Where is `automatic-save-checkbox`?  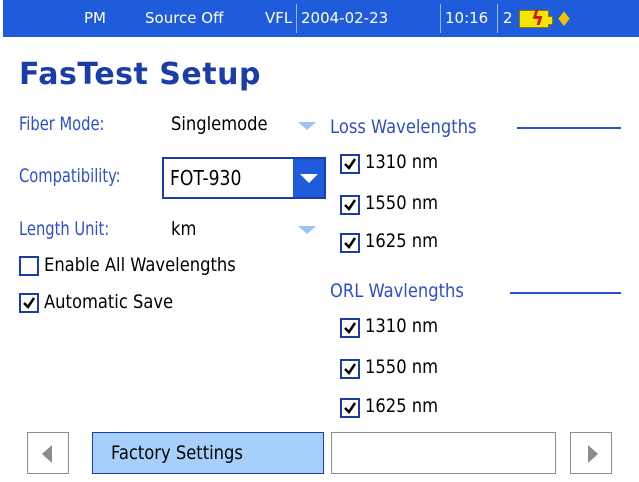 automatic-save-checkbox is located at coordinates (29, 303).